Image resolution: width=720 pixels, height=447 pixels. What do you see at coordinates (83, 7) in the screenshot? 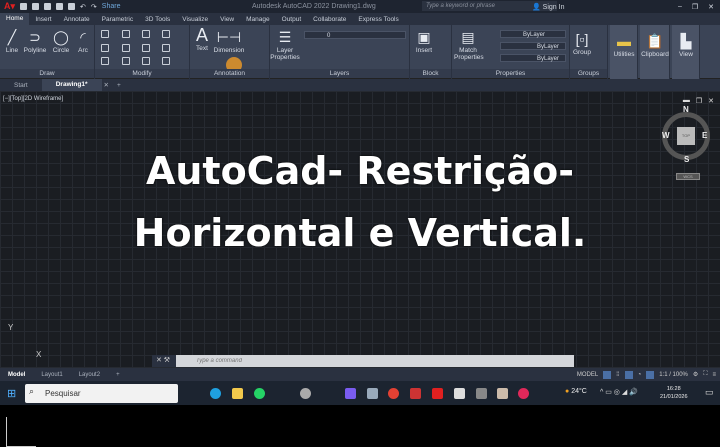
I see `undo-icon: ↶` at bounding box center [83, 7].